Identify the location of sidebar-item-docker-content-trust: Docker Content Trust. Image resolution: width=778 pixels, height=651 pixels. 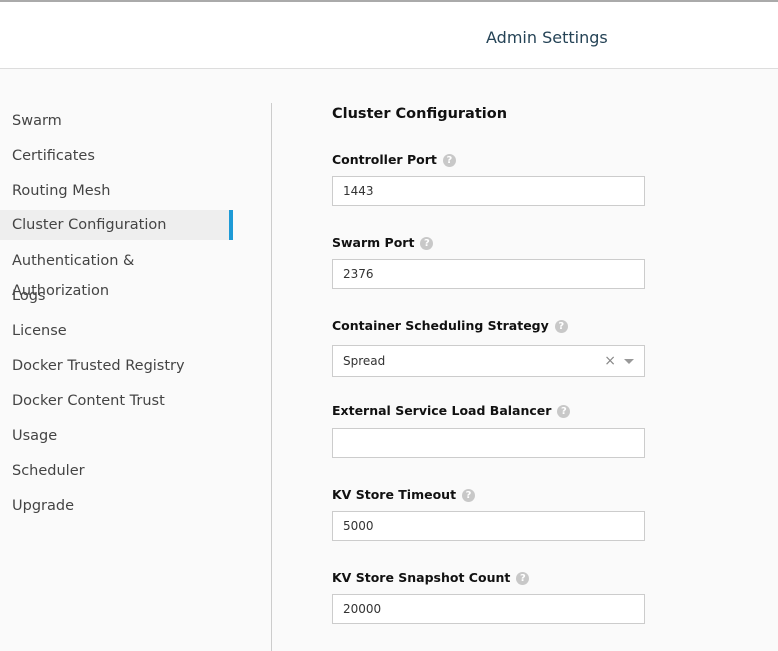
(116, 401).